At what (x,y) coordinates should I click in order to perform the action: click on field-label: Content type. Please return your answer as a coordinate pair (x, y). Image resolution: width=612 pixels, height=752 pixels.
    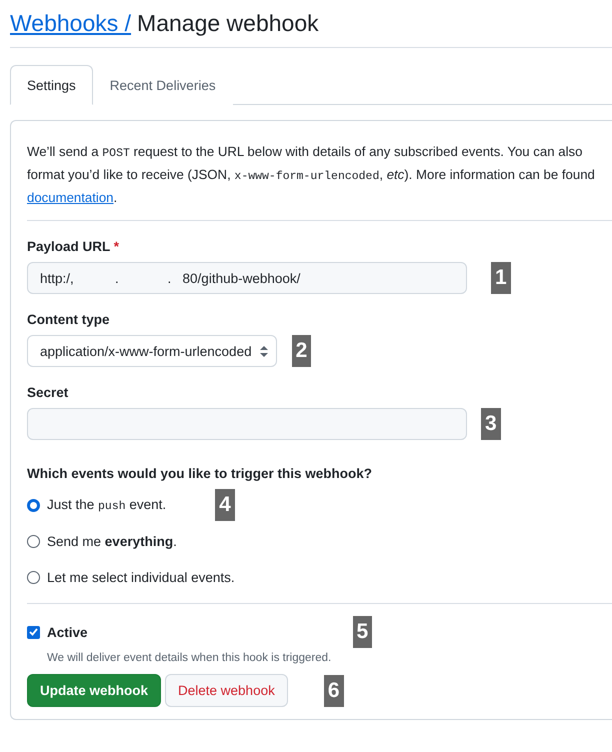
    Looking at the image, I should click on (68, 319).